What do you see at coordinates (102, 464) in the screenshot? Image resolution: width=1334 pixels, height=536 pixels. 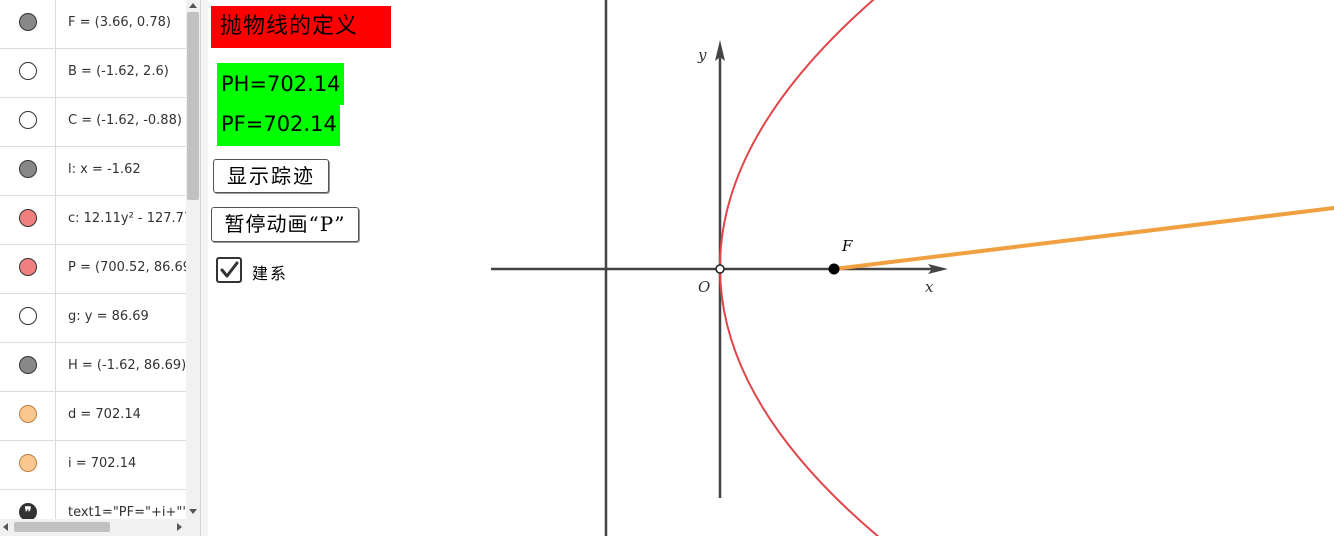 I see `algebra-row-text: i = 702.14` at bounding box center [102, 464].